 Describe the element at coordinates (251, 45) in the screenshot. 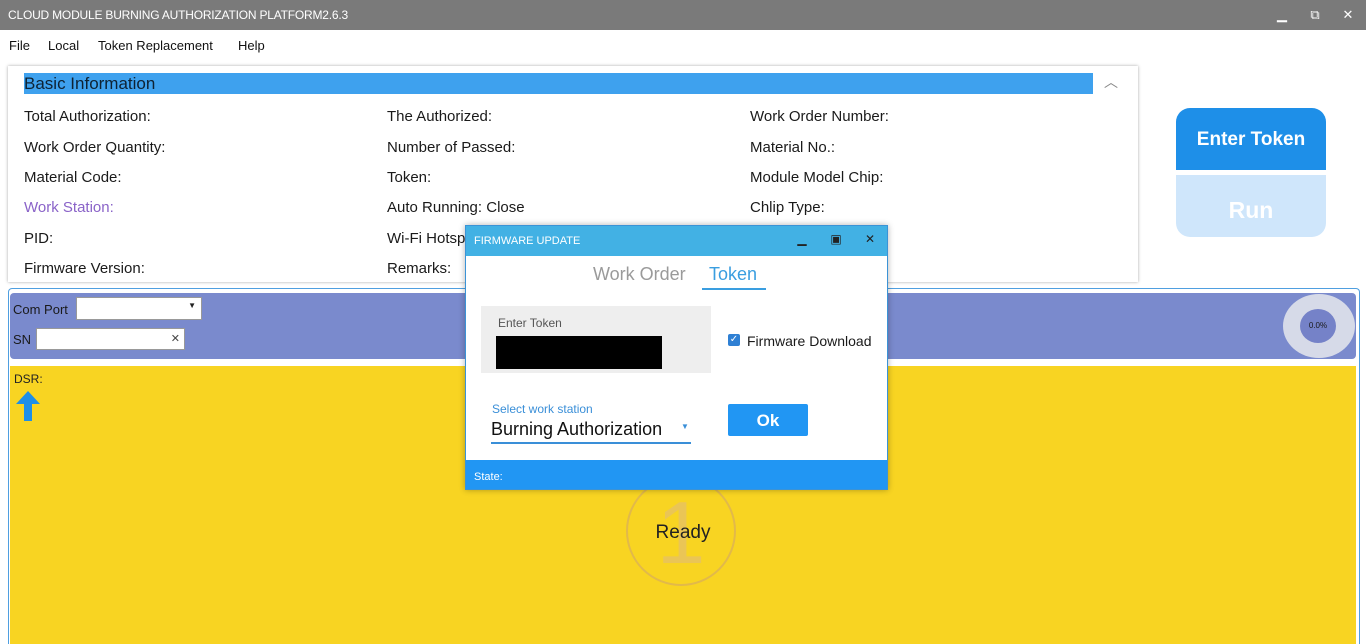

I see `menu-help: Help` at that location.